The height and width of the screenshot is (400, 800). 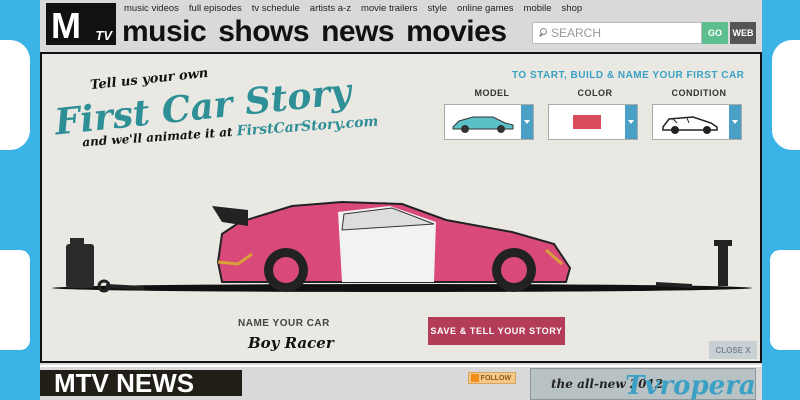 I want to click on oil-can-icon, so click(x=80, y=263).